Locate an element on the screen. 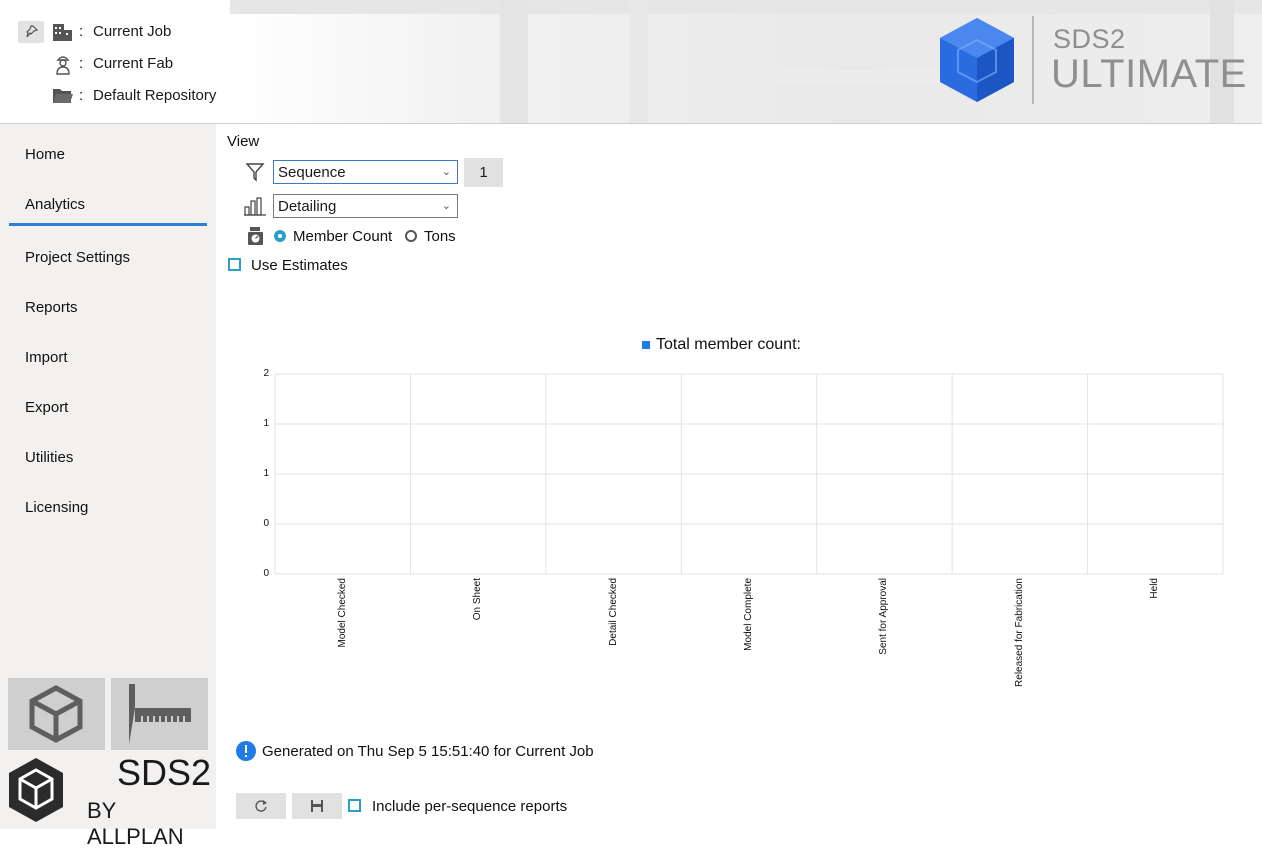  save-icon is located at coordinates (317, 806).